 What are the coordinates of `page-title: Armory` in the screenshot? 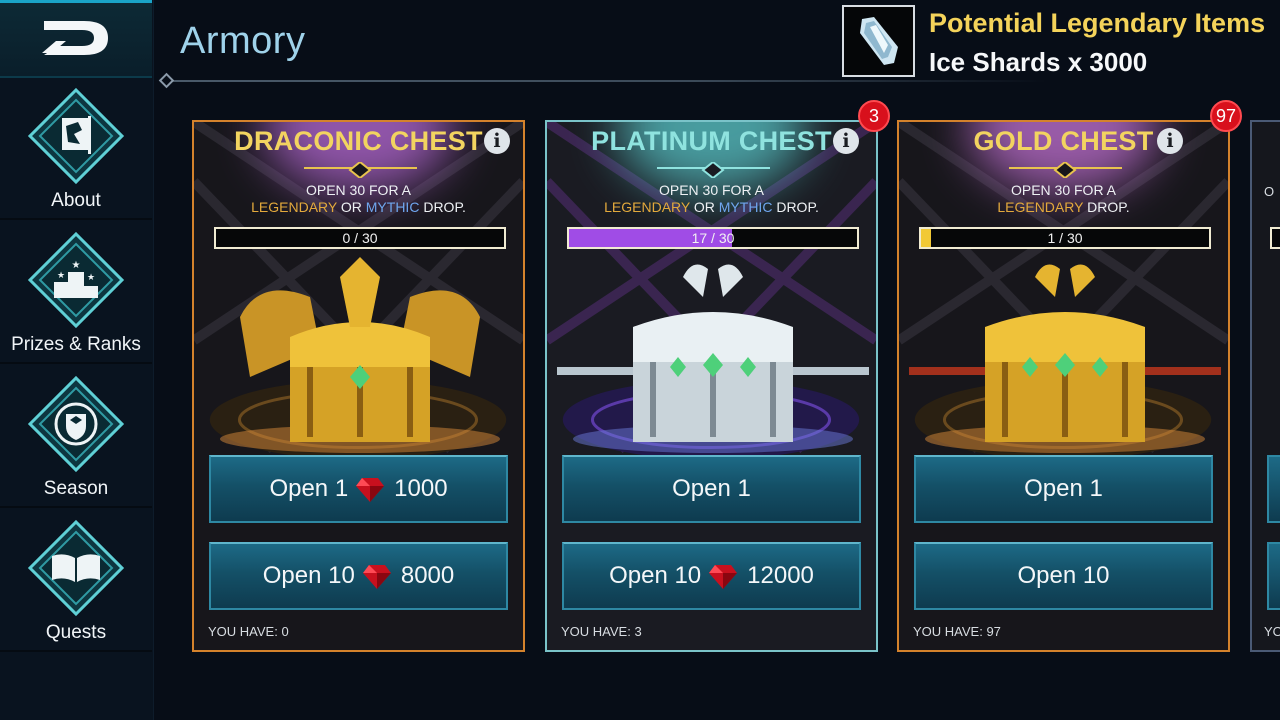 It's located at (243, 41).